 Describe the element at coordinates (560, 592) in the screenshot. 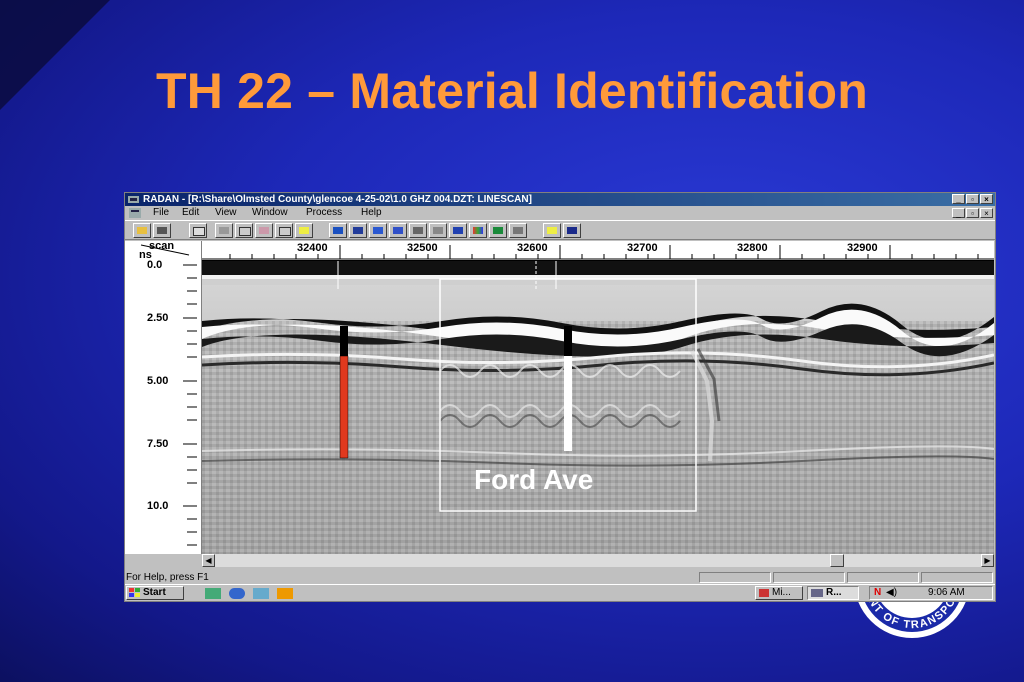

I see `taskbar: Start Mi... R... N ◀) 9:06 AM` at that location.